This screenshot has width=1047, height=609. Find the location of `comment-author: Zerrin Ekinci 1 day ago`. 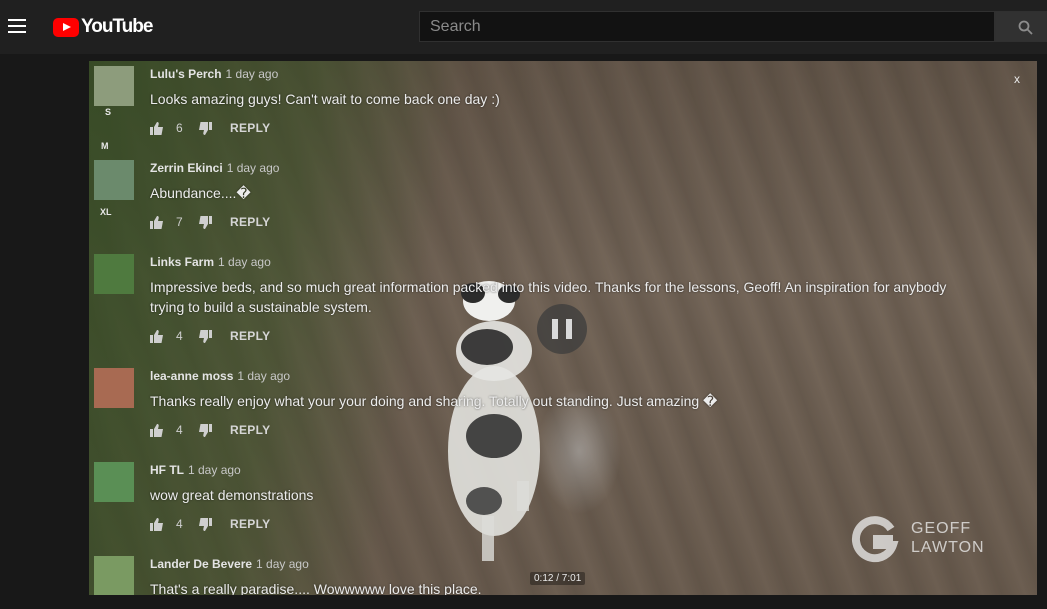

comment-author: Zerrin Ekinci 1 day ago is located at coordinates (214, 168).